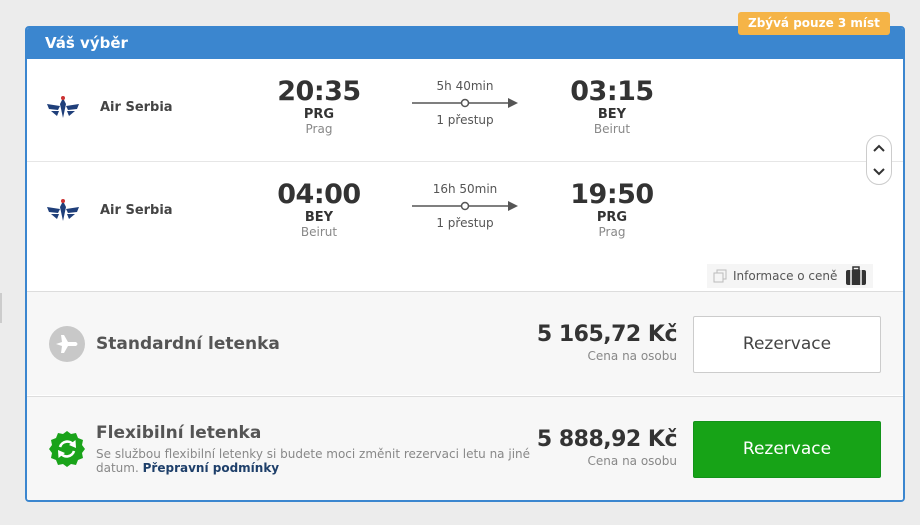  I want to click on price-info-link: Informace o ceně, so click(790, 276).